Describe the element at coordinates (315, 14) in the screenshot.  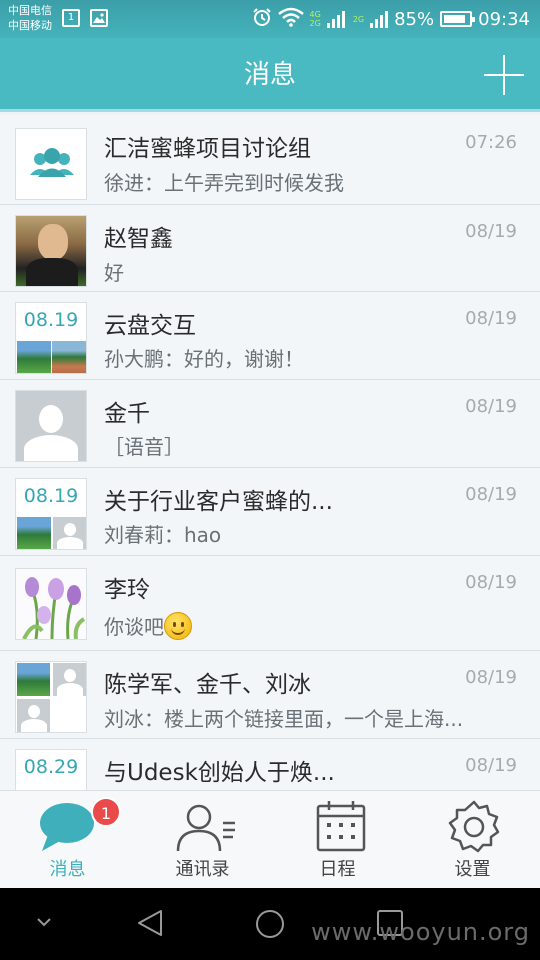
I see `network-tag-4g: 4G` at that location.